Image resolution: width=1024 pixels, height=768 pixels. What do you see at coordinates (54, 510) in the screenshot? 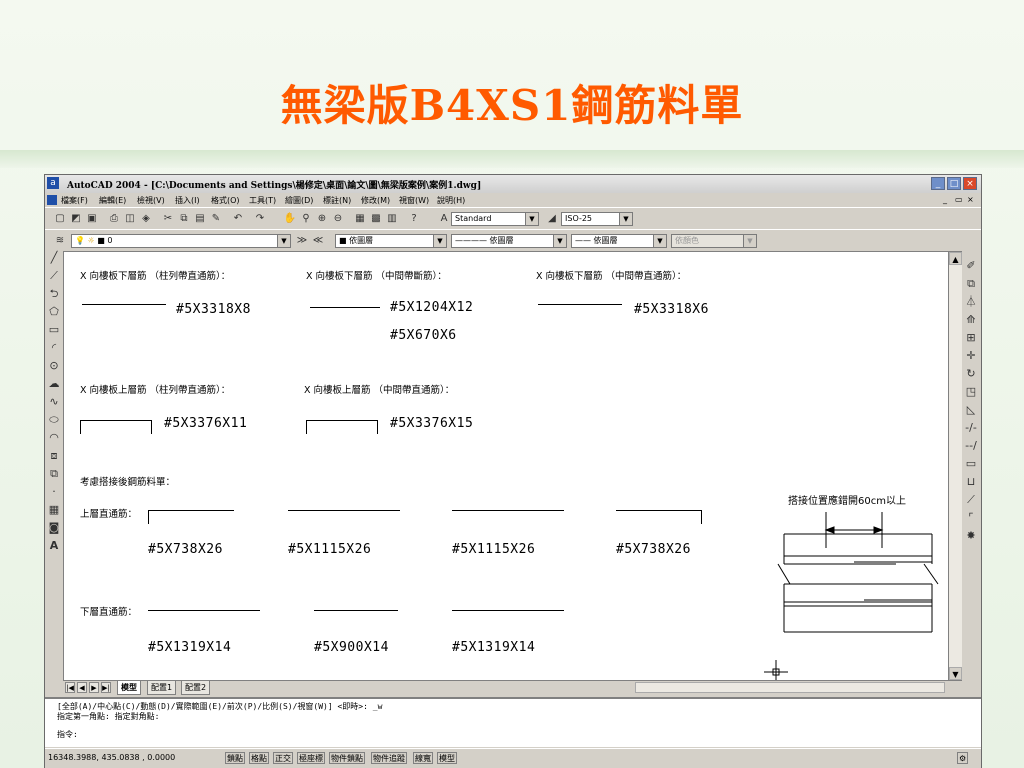
I see `hatch-icon: ▦` at bounding box center [54, 510].